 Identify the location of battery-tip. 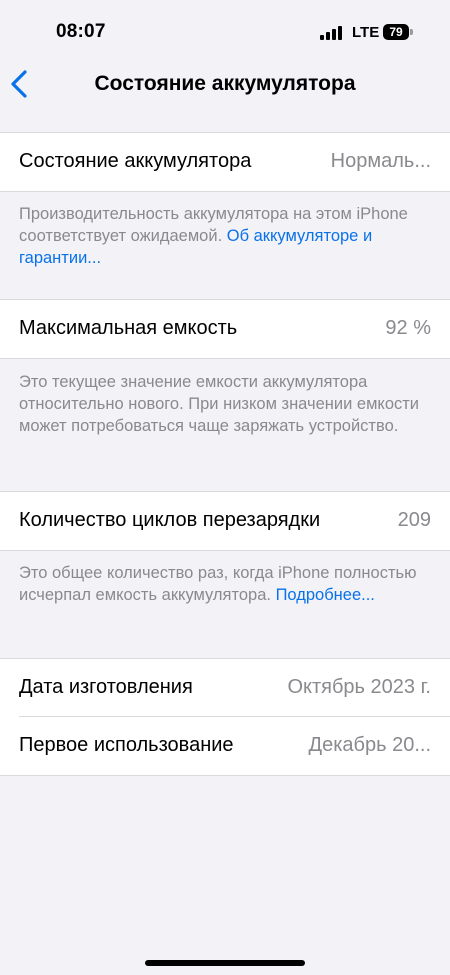
(411, 32).